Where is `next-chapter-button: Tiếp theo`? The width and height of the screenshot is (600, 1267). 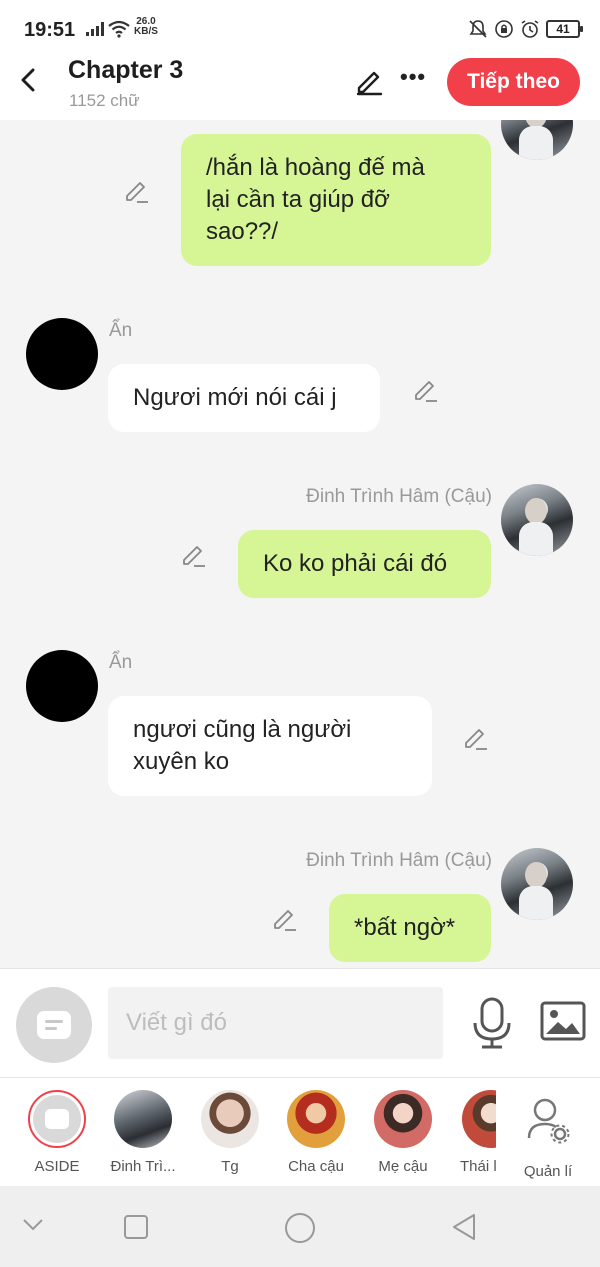
next-chapter-button: Tiếp theo is located at coordinates (513, 82).